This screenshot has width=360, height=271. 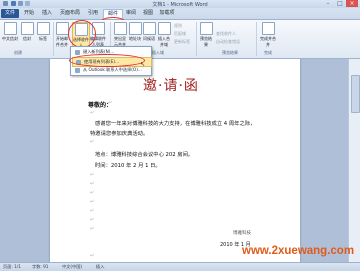 I want to click on label-icon, so click(x=43, y=28).